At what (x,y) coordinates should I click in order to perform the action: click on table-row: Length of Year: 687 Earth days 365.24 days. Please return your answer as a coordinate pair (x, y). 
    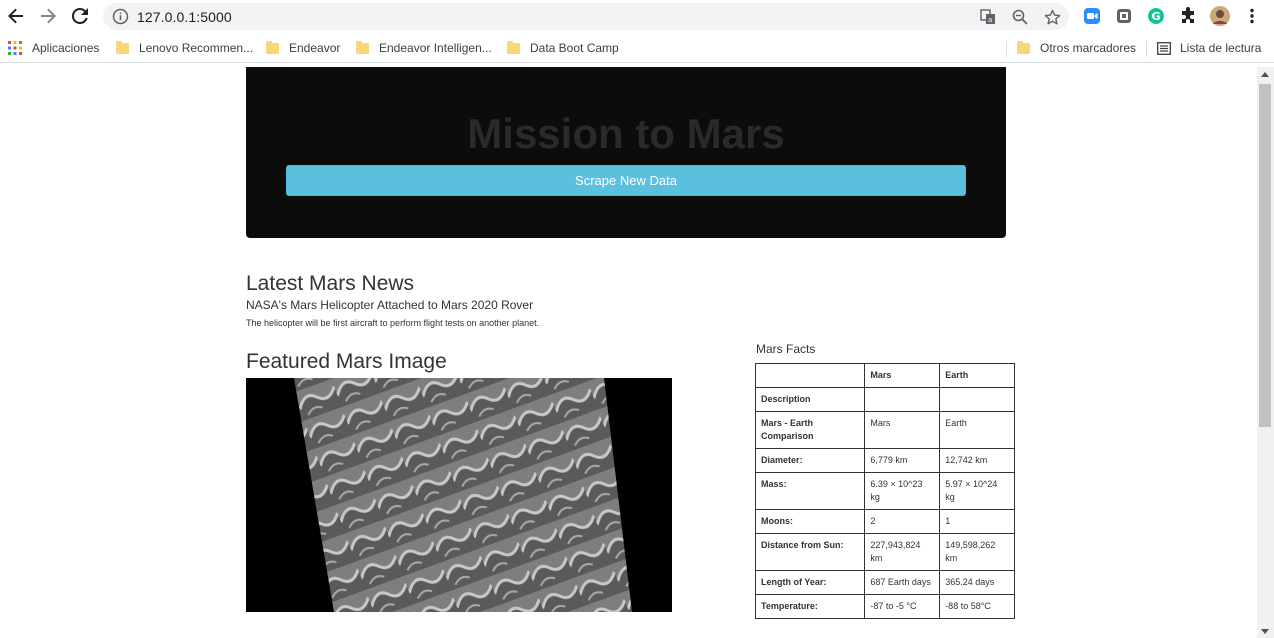
    Looking at the image, I should click on (884, 582).